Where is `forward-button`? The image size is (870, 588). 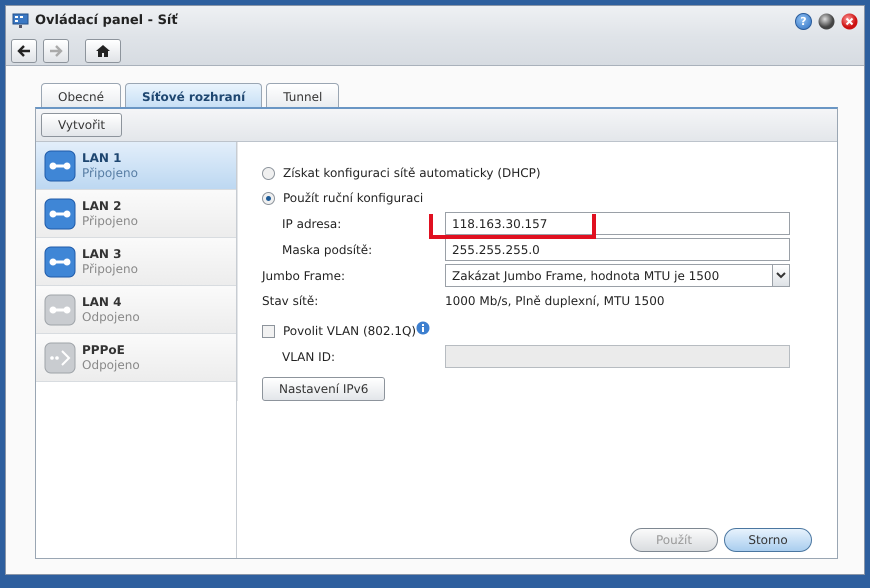
forward-button is located at coordinates (56, 50).